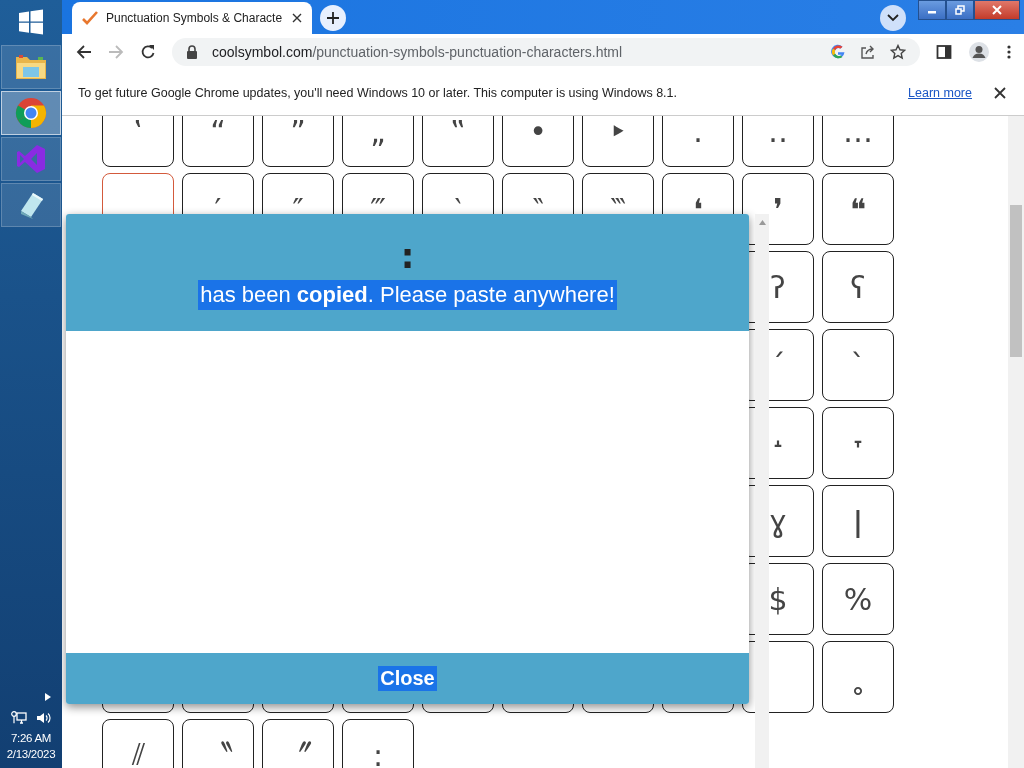 The image size is (1024, 768). Describe the element at coordinates (378, 92) in the screenshot. I see `info-message: To get future Google Chrome updates, you'll need Windows 10 or later. This computer is using Windows 8.1.` at that location.